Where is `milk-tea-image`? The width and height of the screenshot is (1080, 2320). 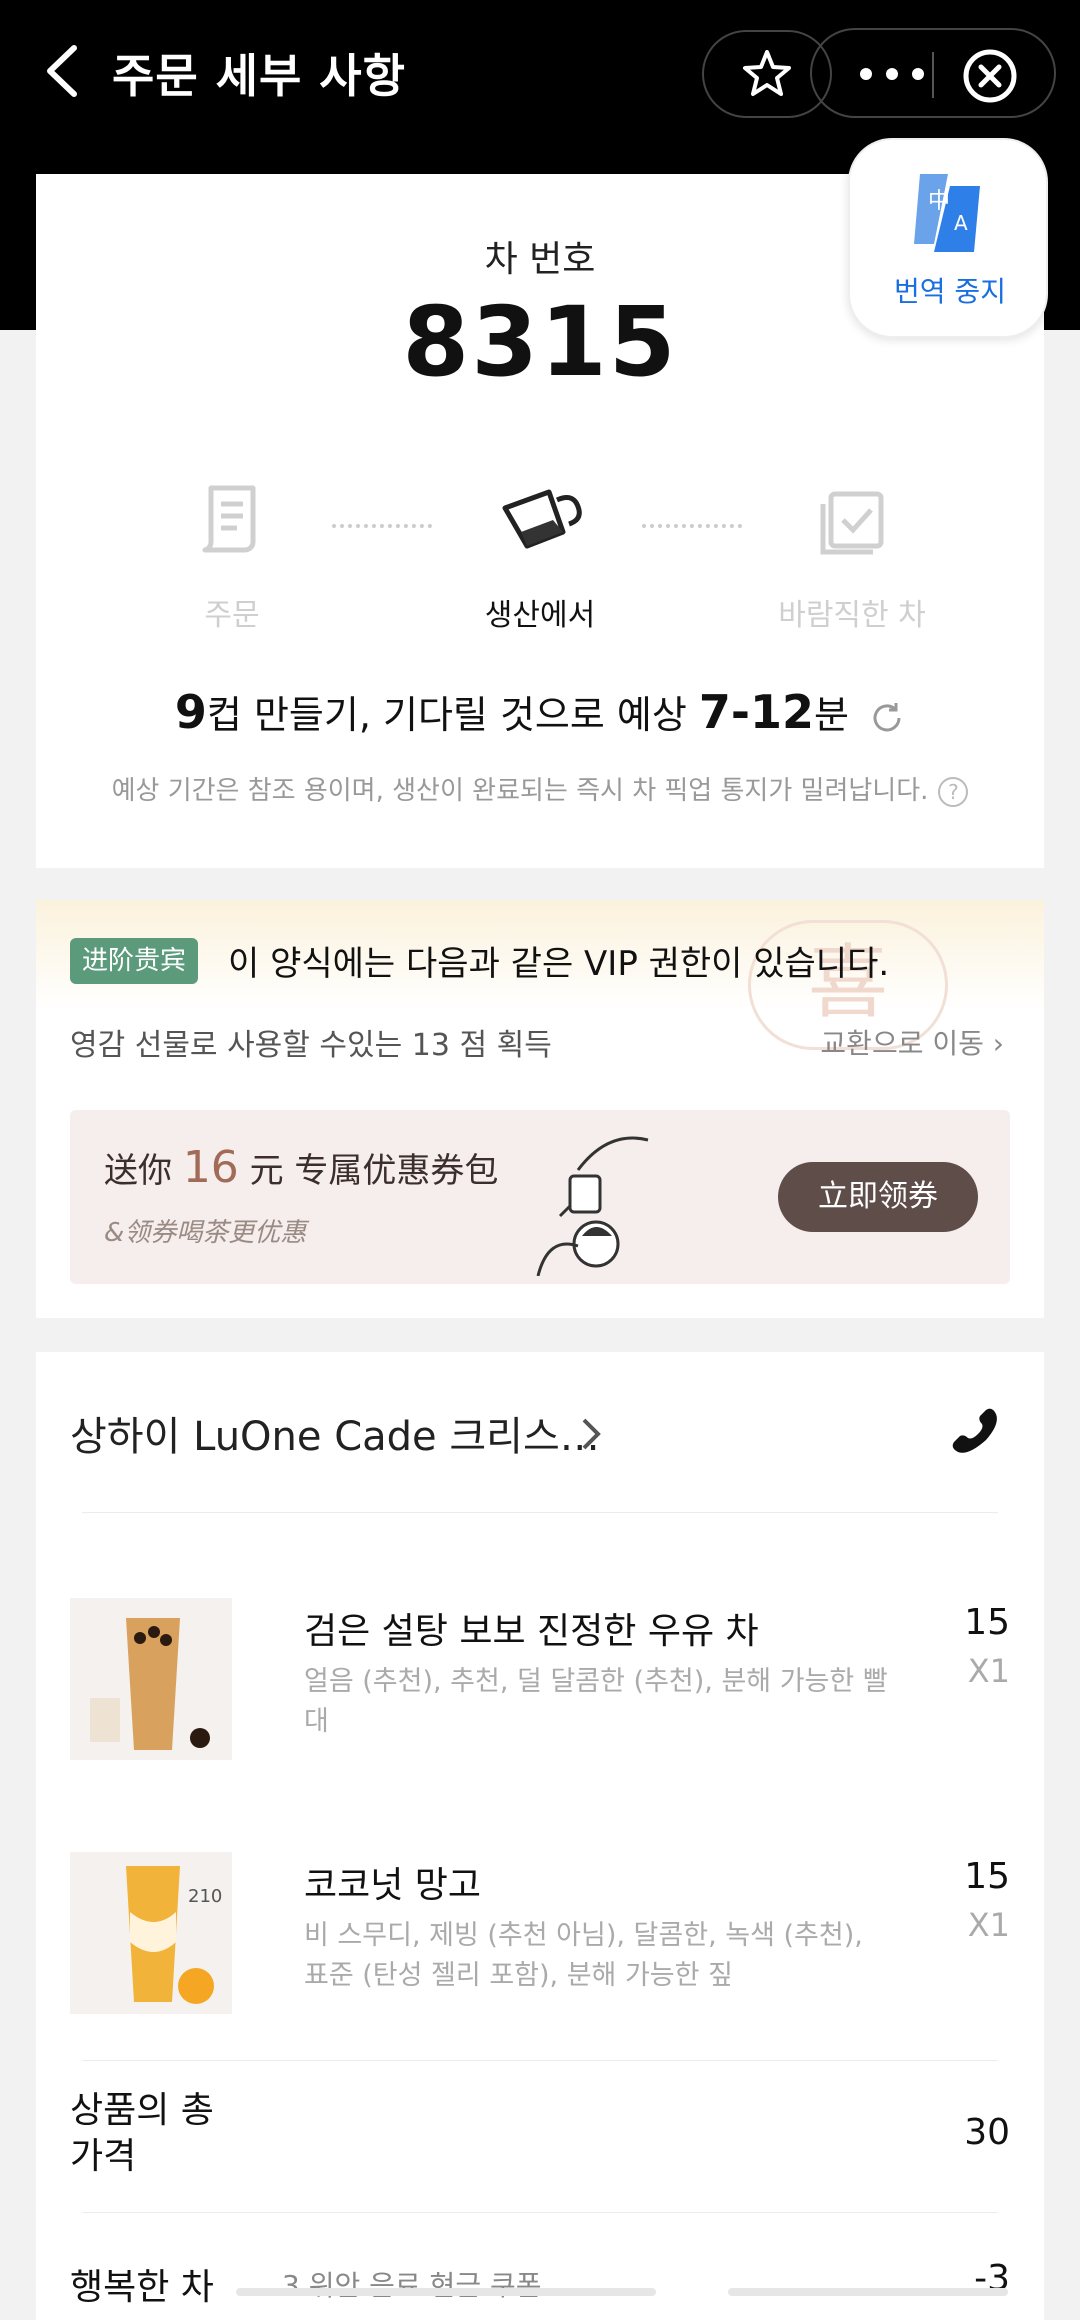 milk-tea-image is located at coordinates (151, 1679).